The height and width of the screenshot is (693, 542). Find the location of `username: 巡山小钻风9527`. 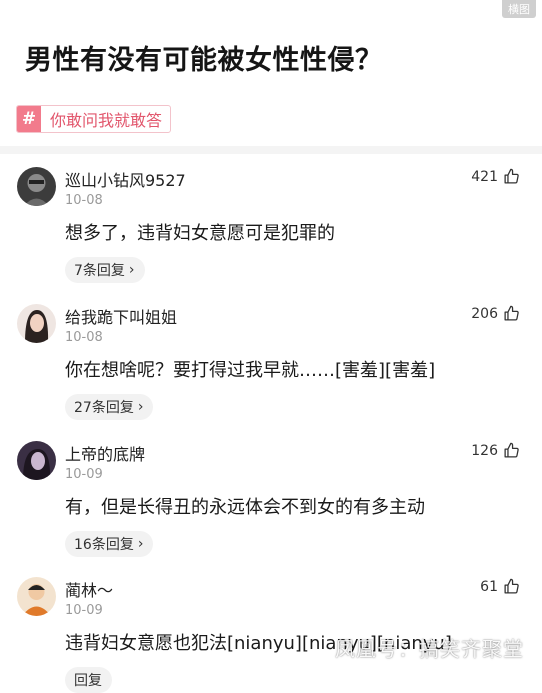

username: 巡山小钻风9527 is located at coordinates (125, 179).